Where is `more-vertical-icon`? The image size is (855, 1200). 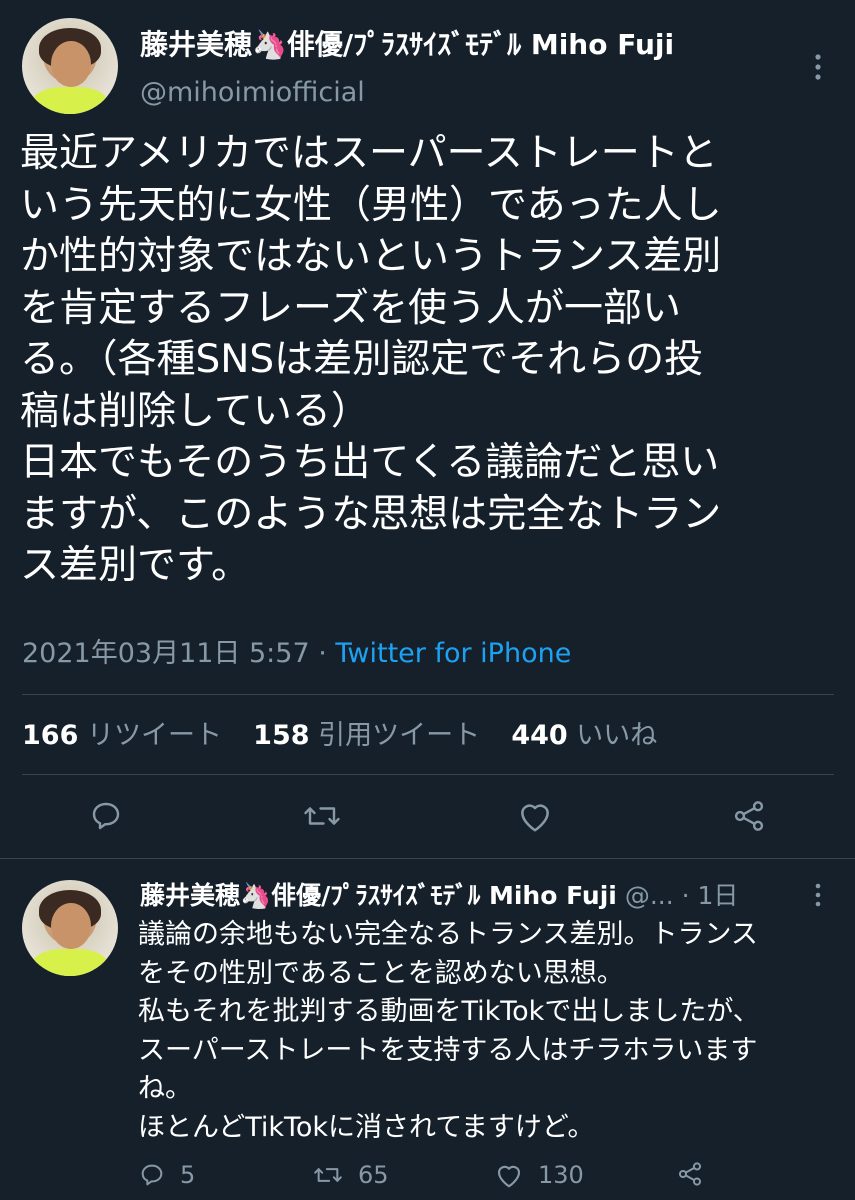 more-vertical-icon is located at coordinates (818, 67).